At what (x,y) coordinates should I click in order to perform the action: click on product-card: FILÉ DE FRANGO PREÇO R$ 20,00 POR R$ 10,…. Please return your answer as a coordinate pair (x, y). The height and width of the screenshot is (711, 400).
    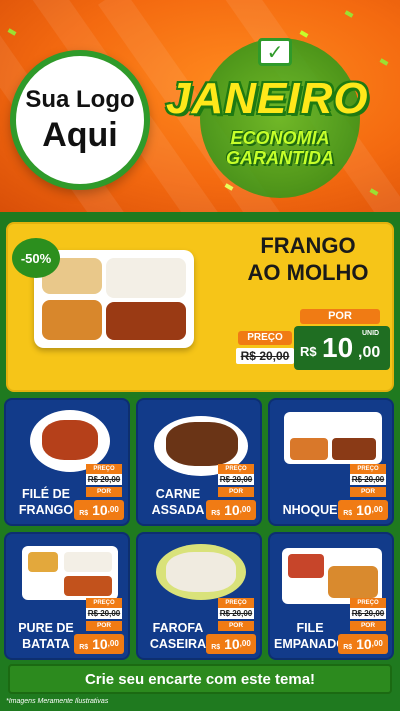
    Looking at the image, I should click on (67, 462).